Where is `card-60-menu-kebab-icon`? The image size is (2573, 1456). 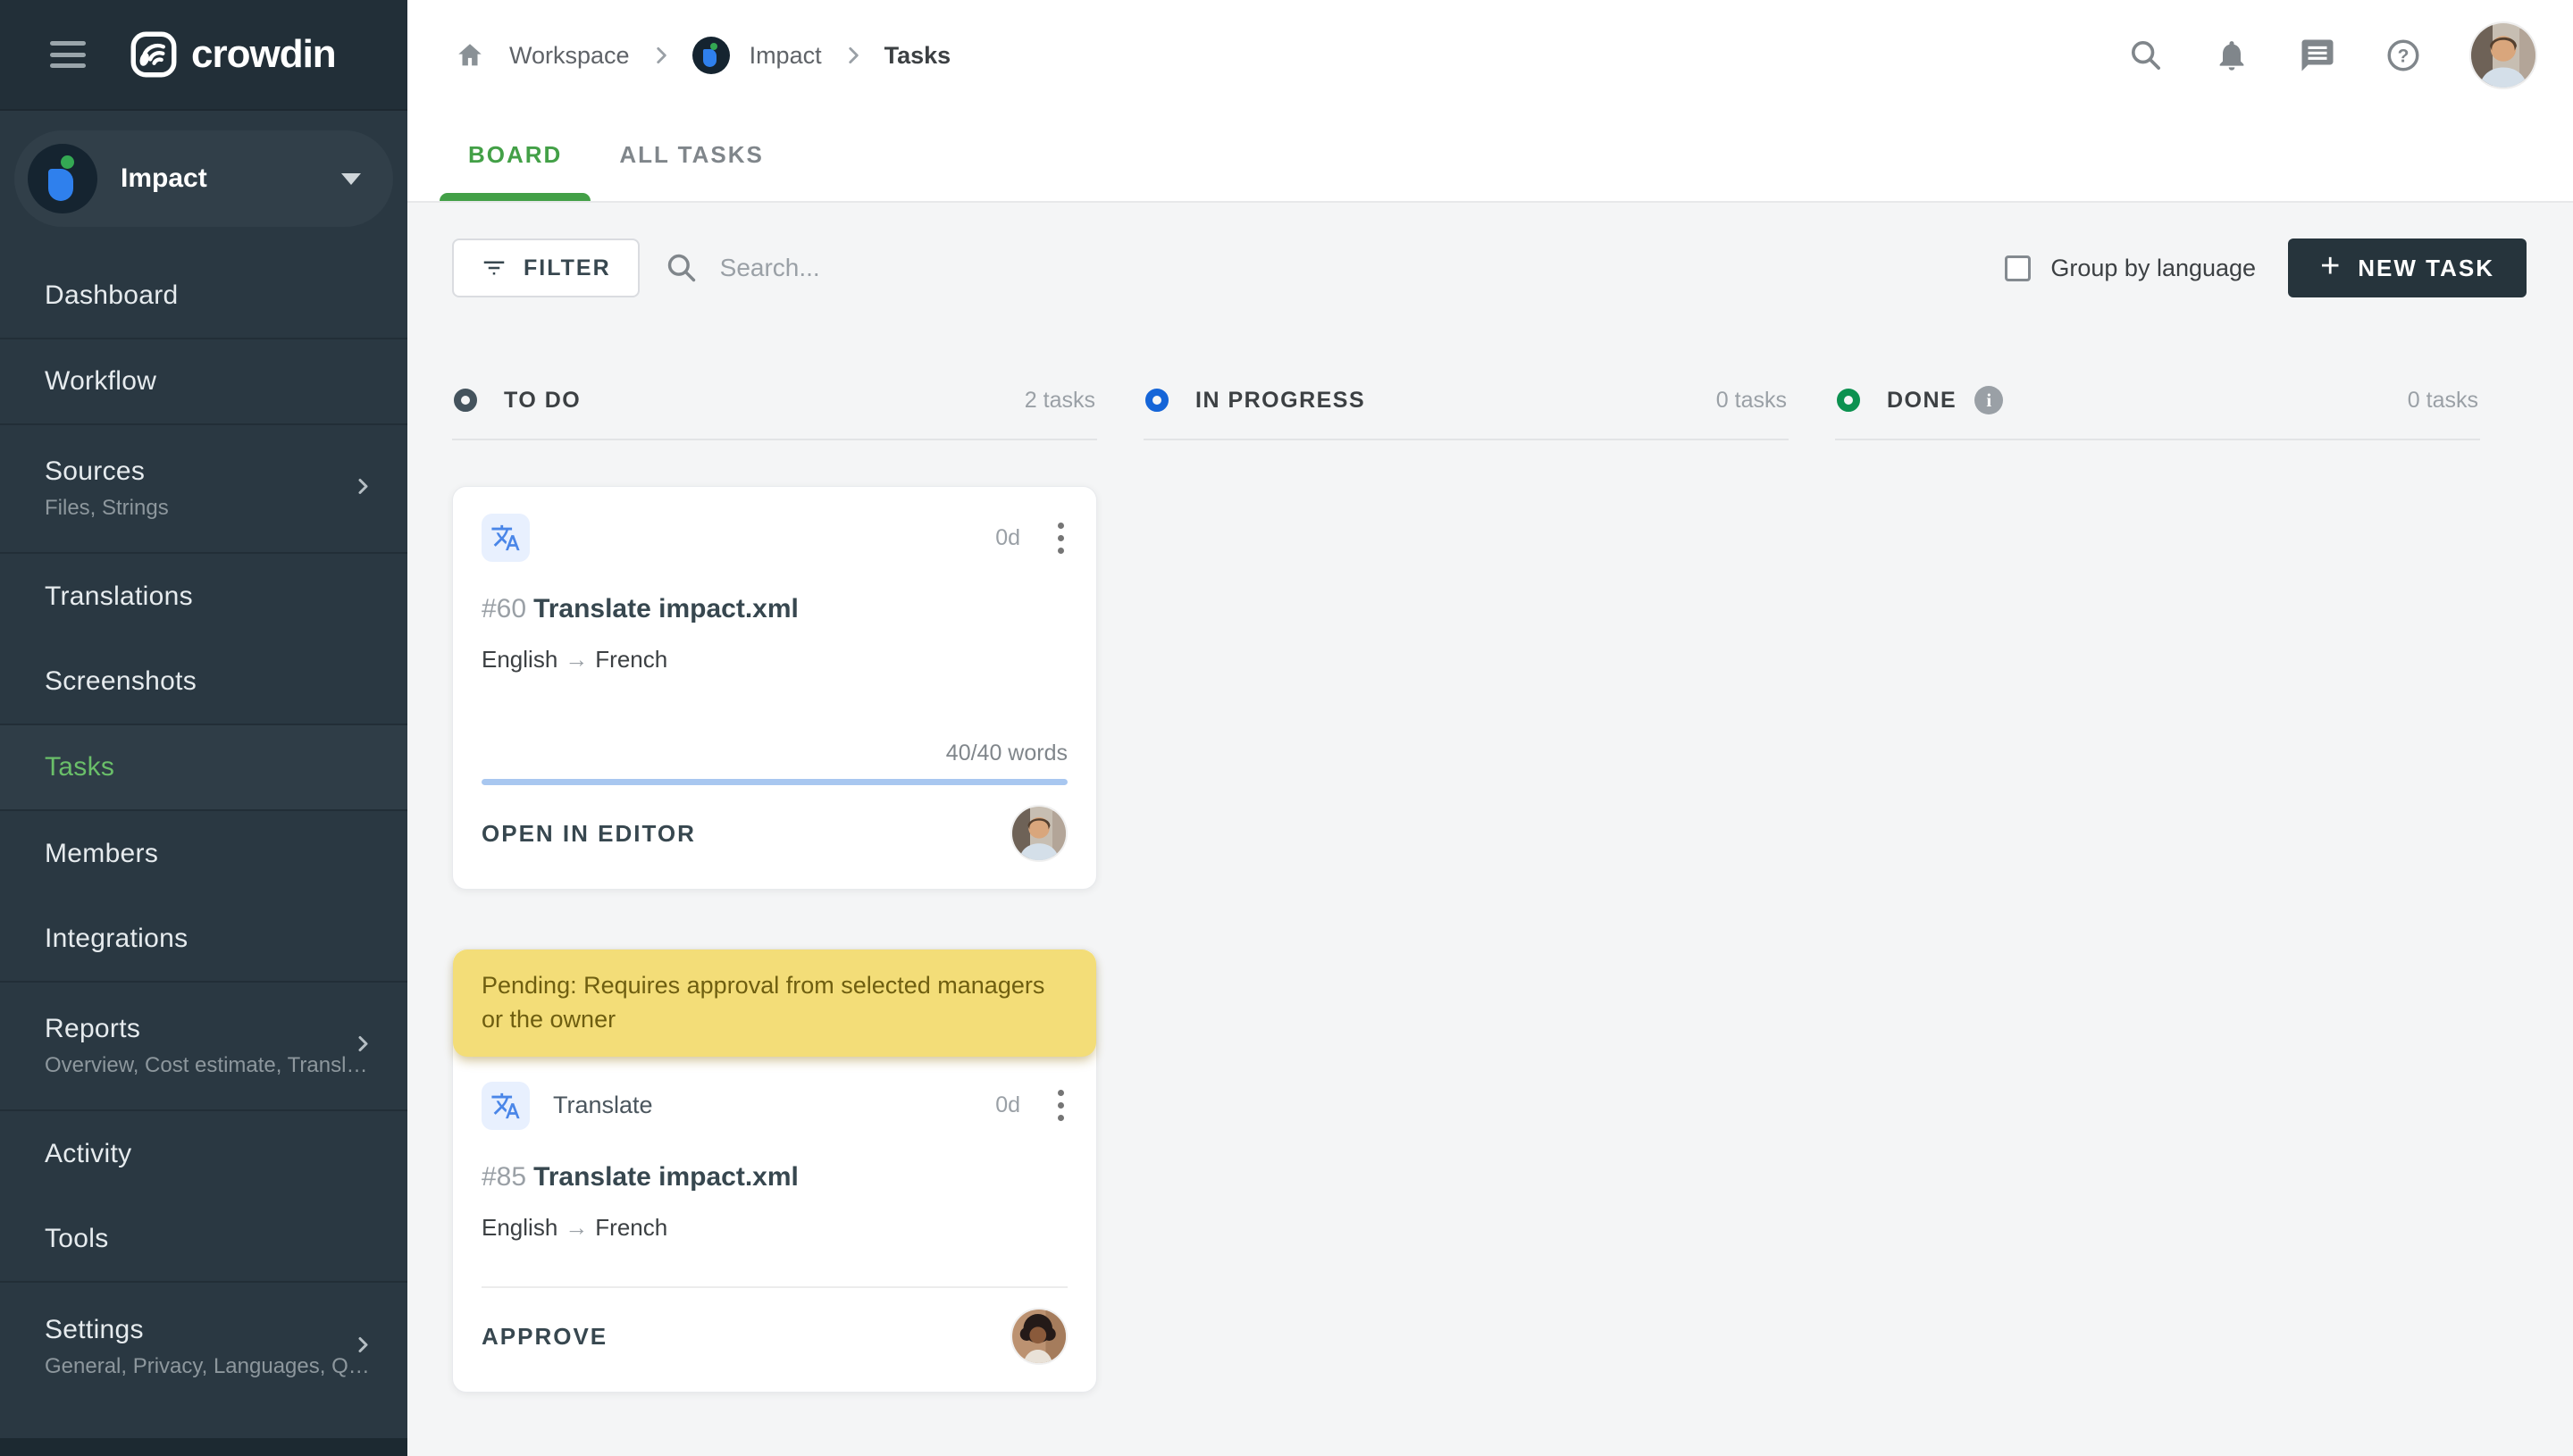
card-60-menu-kebab-icon is located at coordinates (1061, 538).